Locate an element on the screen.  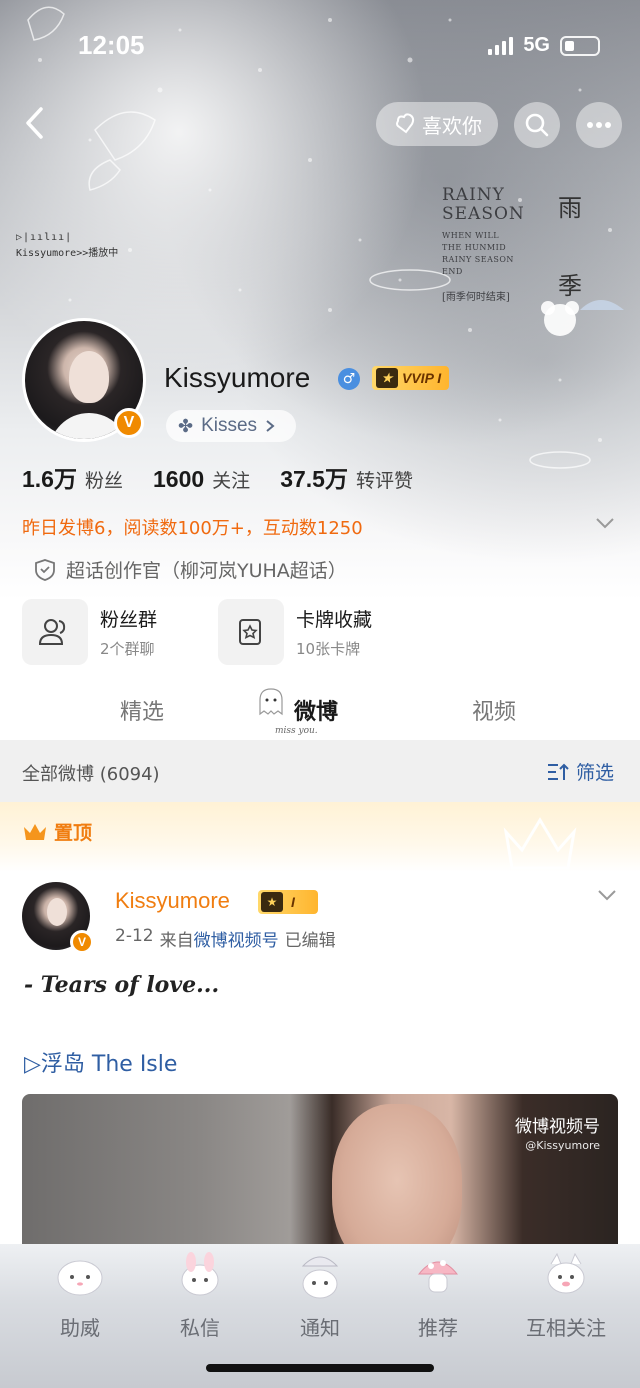
watermark-text: 微博视频号 is located at coordinates (557, 1127).